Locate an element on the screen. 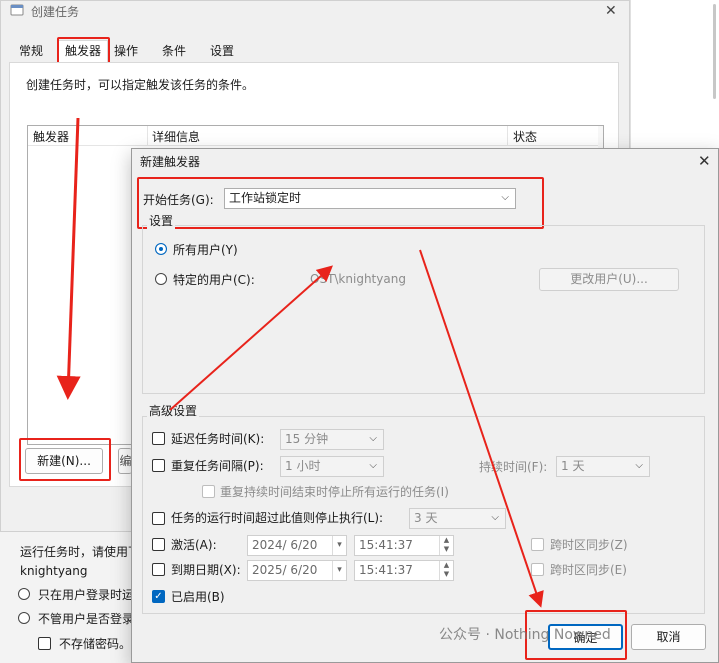 Image resolution: width=719 pixels, height=663 pixels. annotation-box-new-button is located at coordinates (65, 459).